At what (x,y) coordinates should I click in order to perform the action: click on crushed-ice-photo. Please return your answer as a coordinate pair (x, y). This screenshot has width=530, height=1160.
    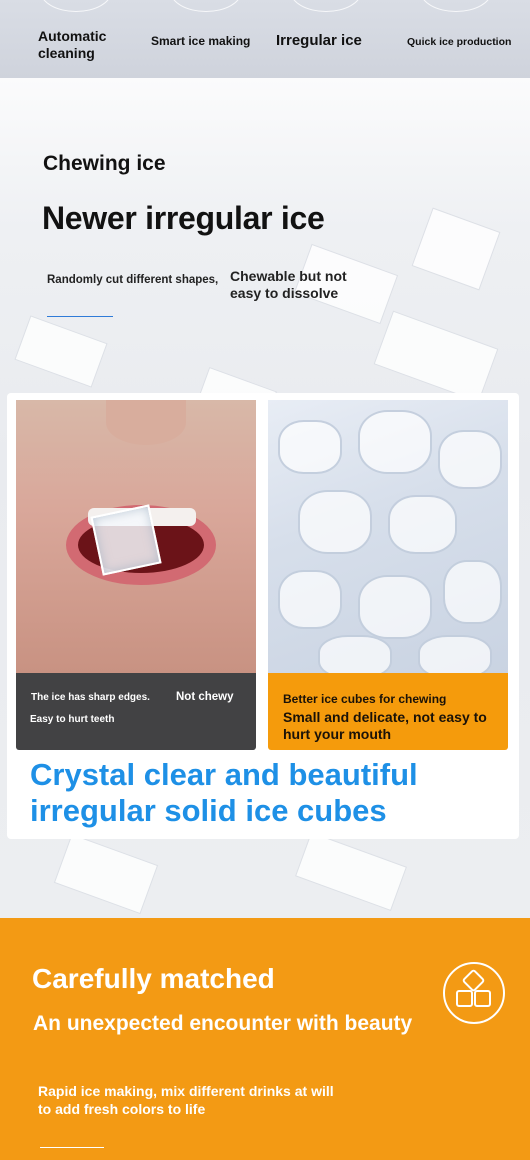
    Looking at the image, I should click on (388, 537).